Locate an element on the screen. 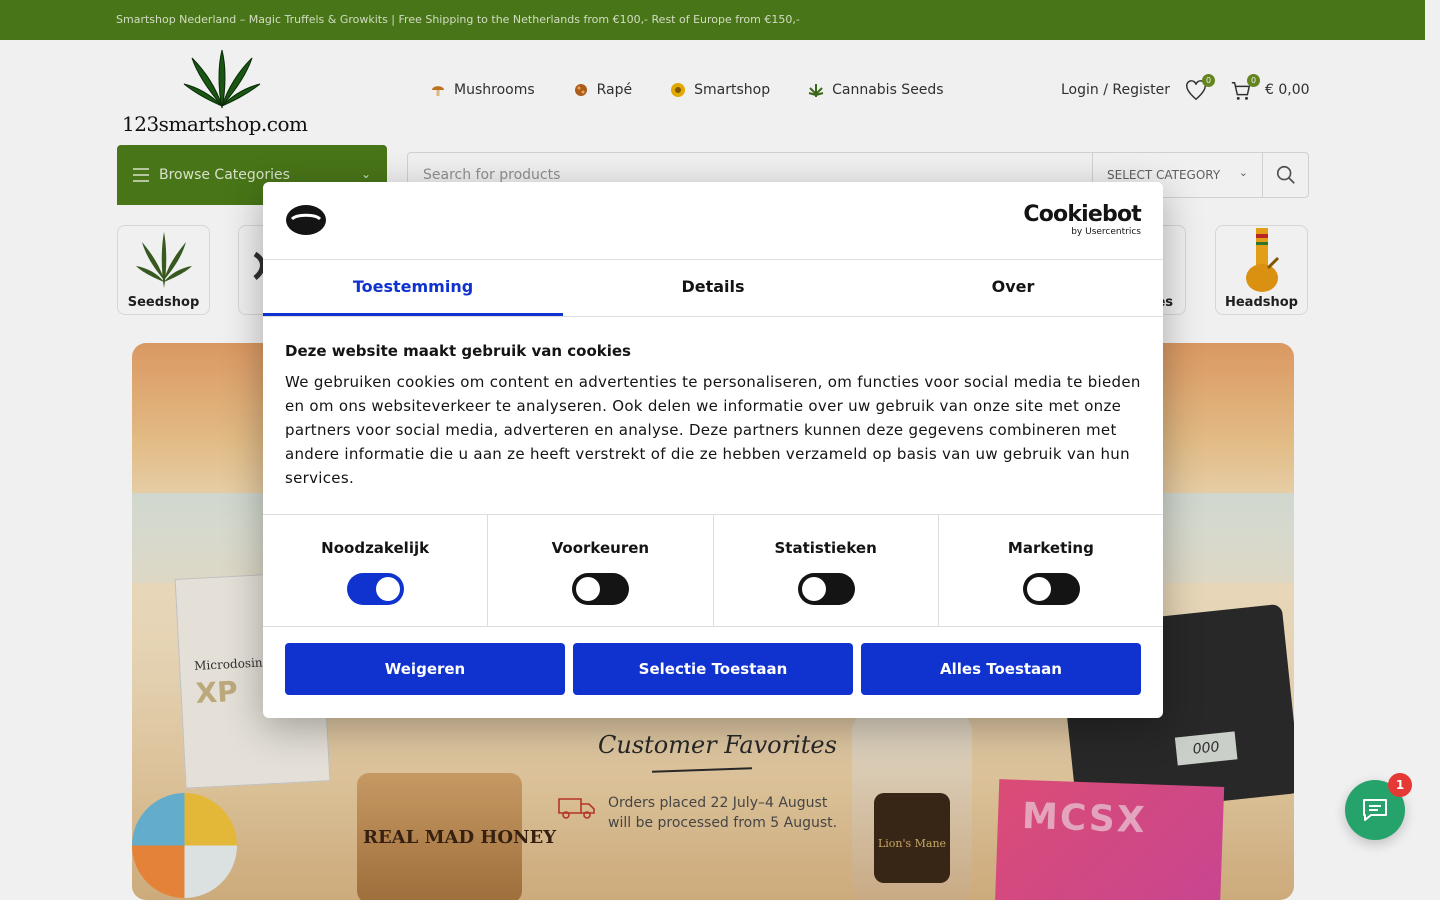 The width and height of the screenshot is (1440, 900). cookiebot-logo-icon is located at coordinates (306, 220).